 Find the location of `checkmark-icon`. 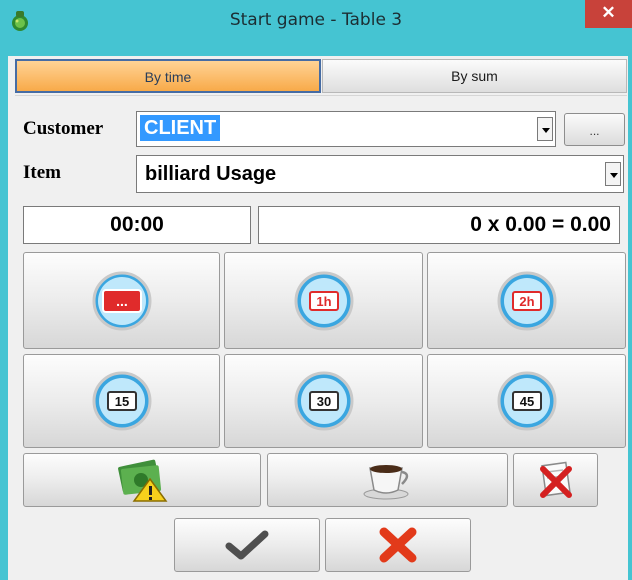

checkmark-icon is located at coordinates (247, 545).